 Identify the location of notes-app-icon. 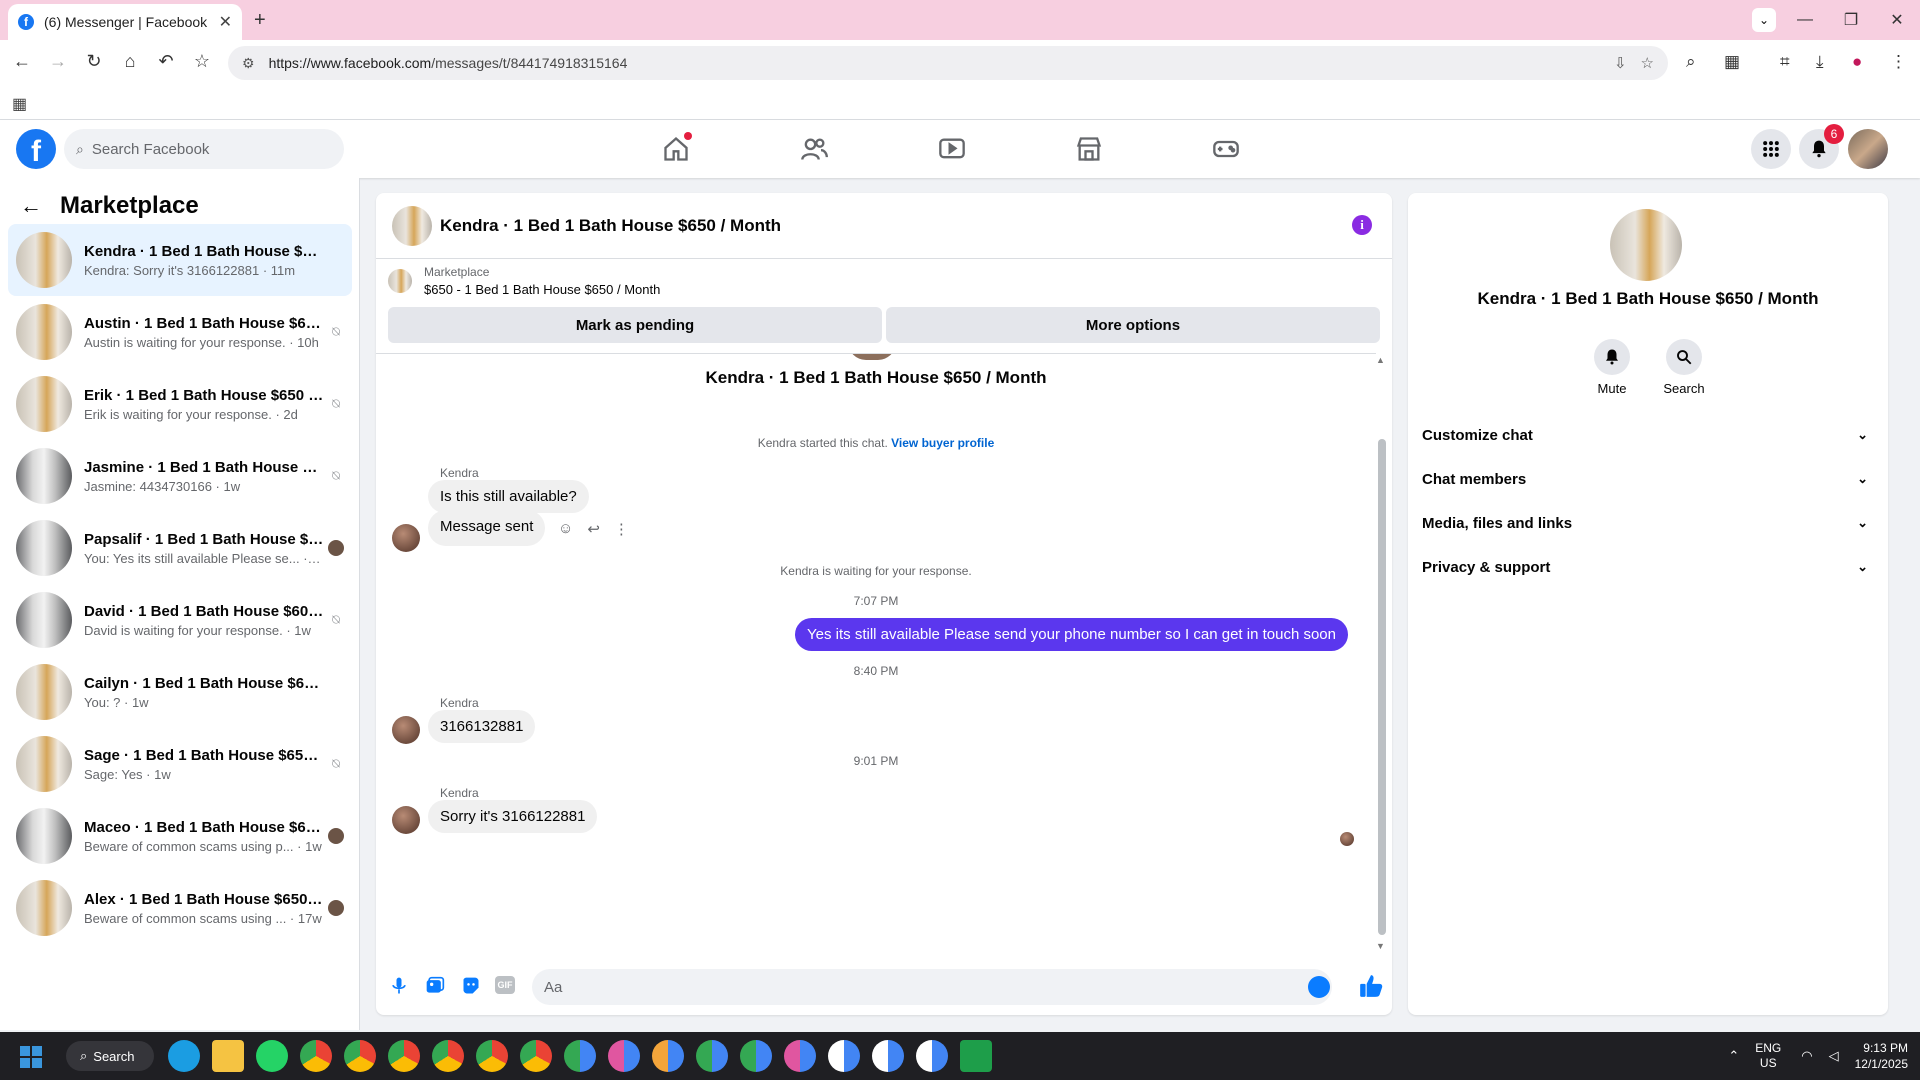
(976, 1056).